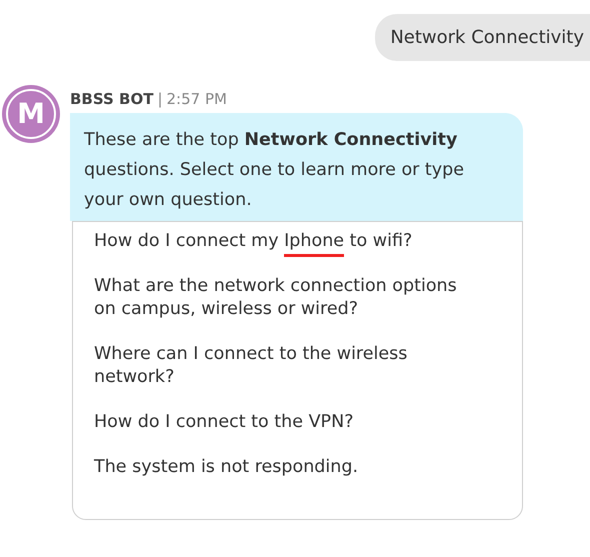 The width and height of the screenshot is (590, 557). What do you see at coordinates (288, 467) in the screenshot?
I see `question-link: The system is not responding.` at bounding box center [288, 467].